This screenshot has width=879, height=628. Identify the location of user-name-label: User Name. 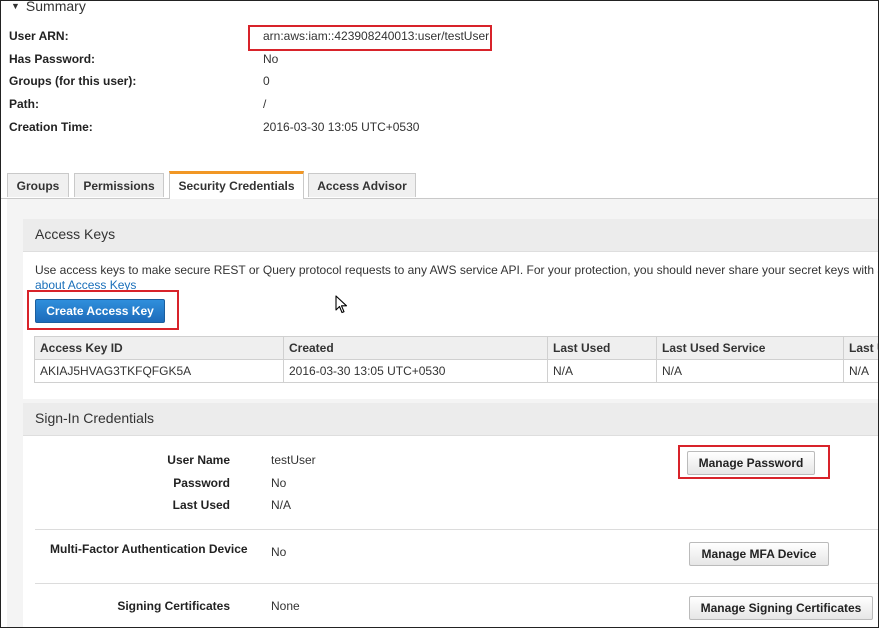
(198, 460).